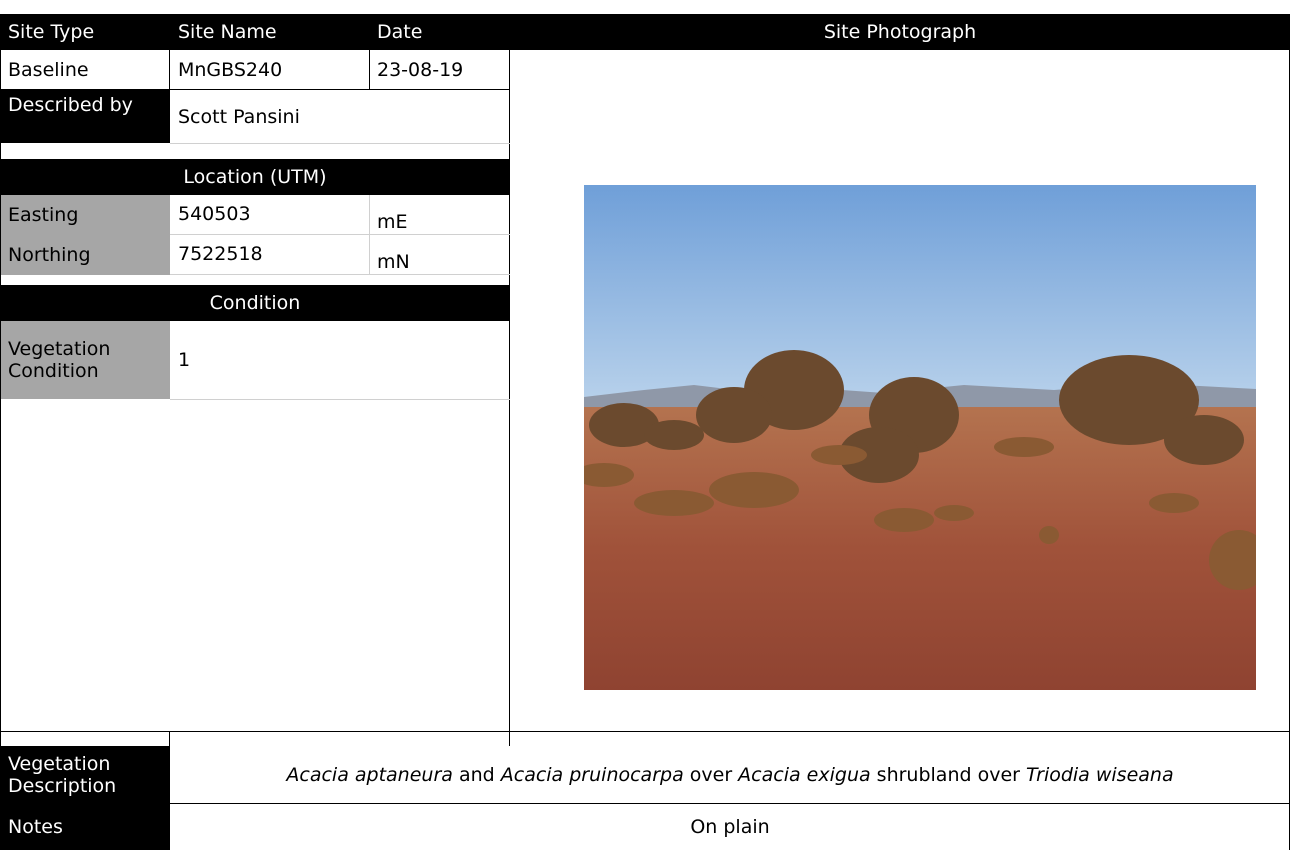 This screenshot has height=850, width=1290. I want to click on described-by-value: Scott Pansini, so click(239, 116).